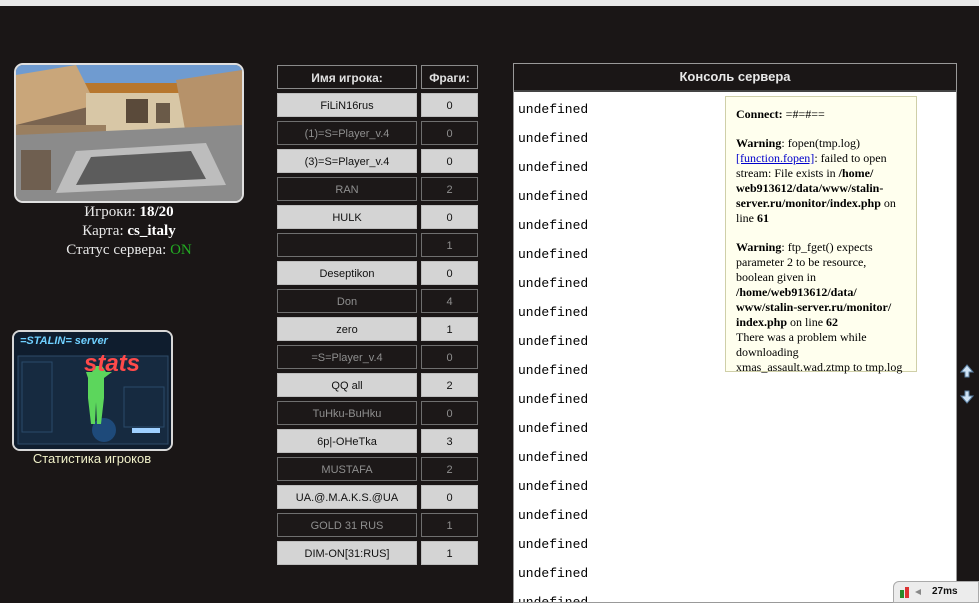  What do you see at coordinates (945, 591) in the screenshot?
I see `ping-readout: 27ms` at bounding box center [945, 591].